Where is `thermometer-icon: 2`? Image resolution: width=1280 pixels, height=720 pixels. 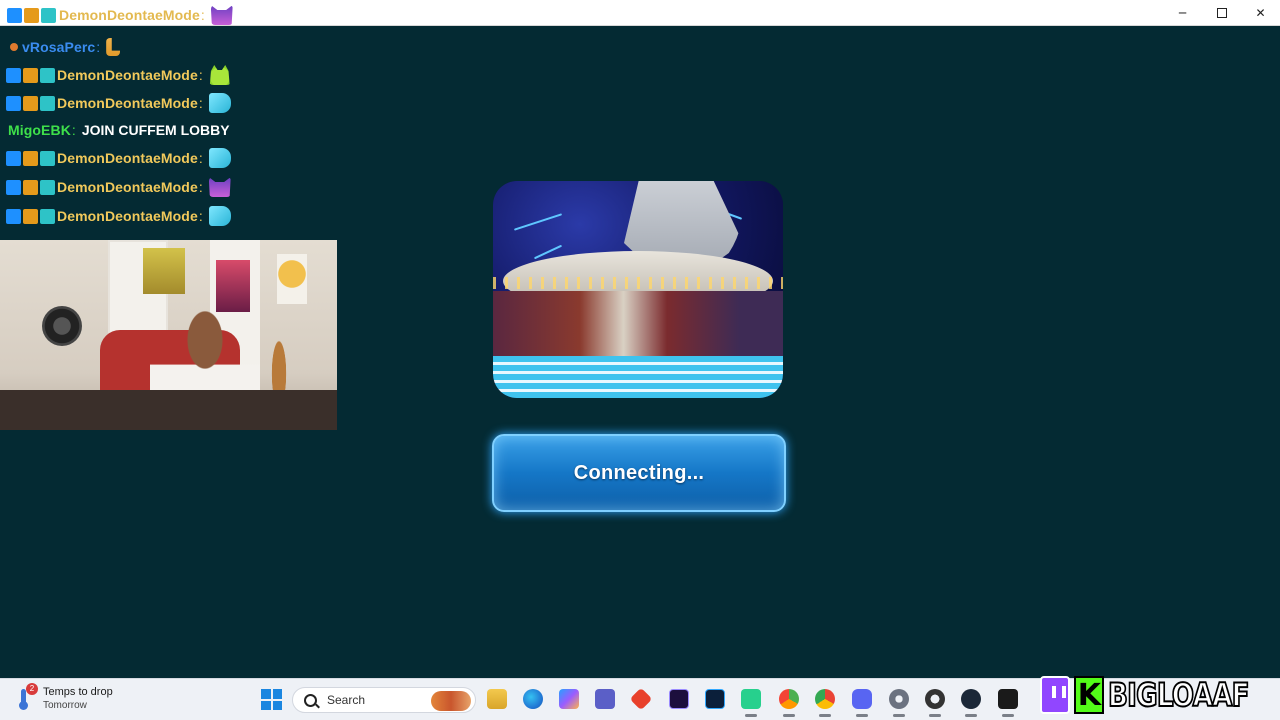 thermometer-icon: 2 is located at coordinates (27, 696).